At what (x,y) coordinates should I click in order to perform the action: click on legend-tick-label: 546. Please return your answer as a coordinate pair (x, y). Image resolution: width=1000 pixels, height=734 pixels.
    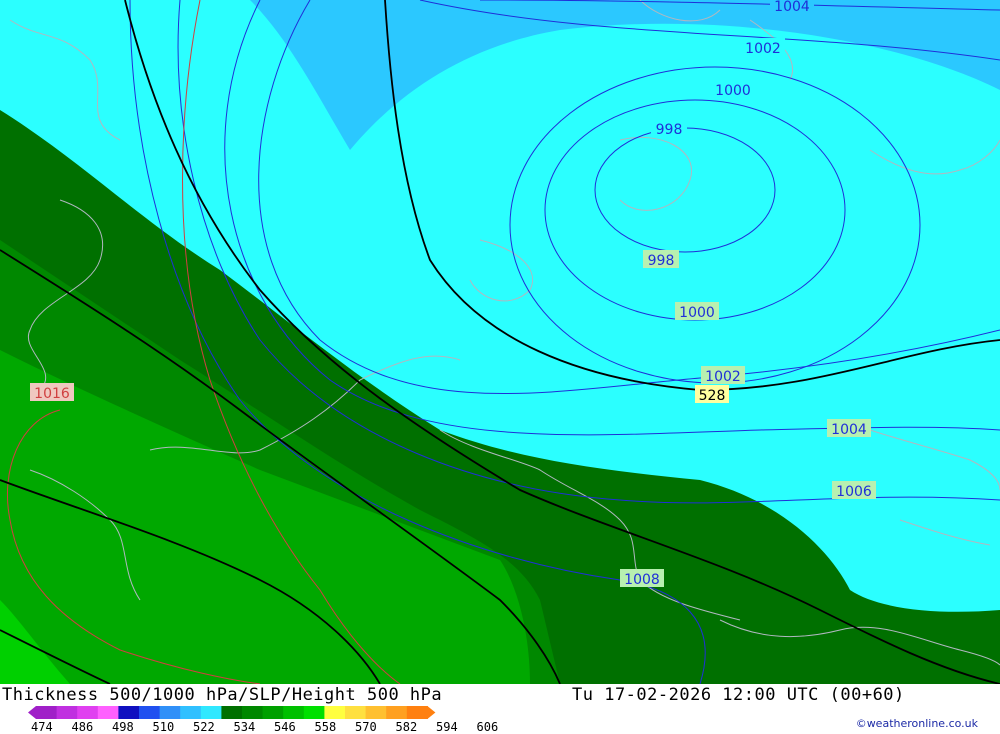
    Looking at the image, I should click on (285, 727).